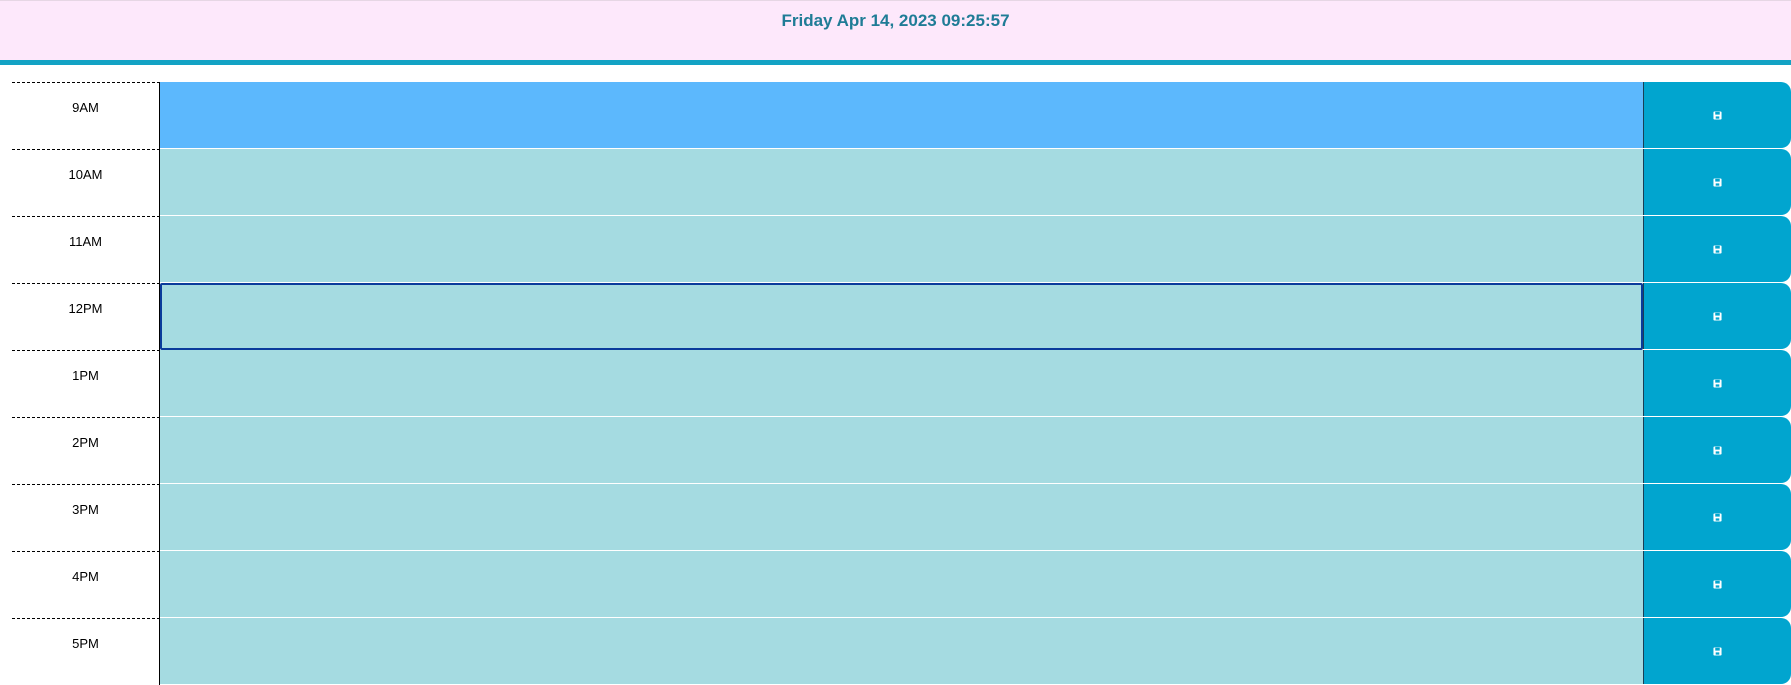 The width and height of the screenshot is (1791, 685). What do you see at coordinates (86, 115) in the screenshot?
I see `hour-label: 9AM` at bounding box center [86, 115].